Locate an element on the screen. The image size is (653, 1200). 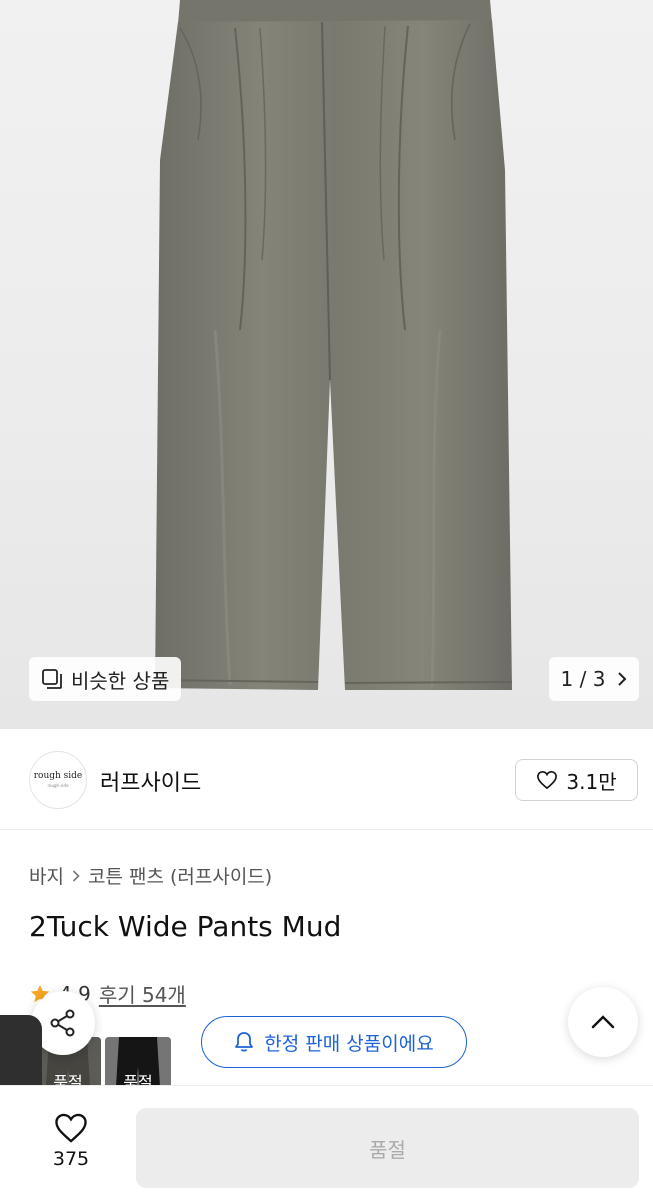
similar-items-button: 비슷한 상품 is located at coordinates (105, 679).